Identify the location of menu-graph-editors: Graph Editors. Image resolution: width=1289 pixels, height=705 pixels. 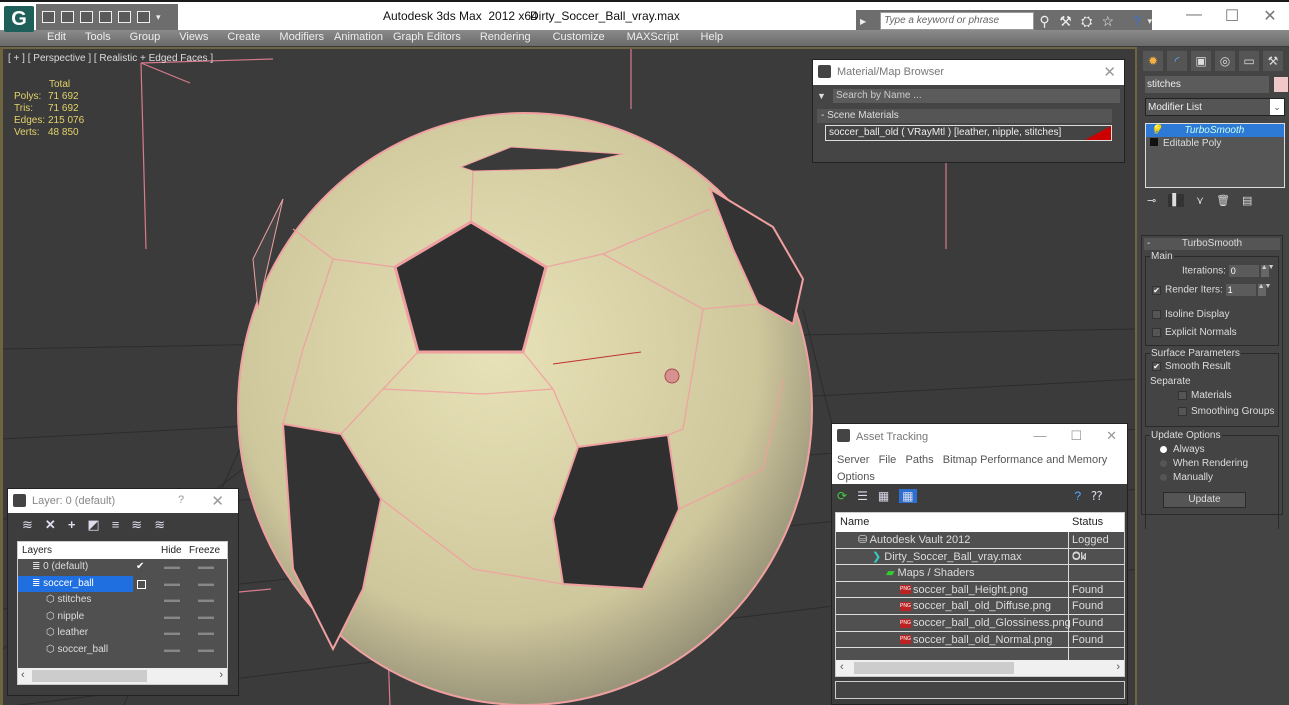
(427, 38).